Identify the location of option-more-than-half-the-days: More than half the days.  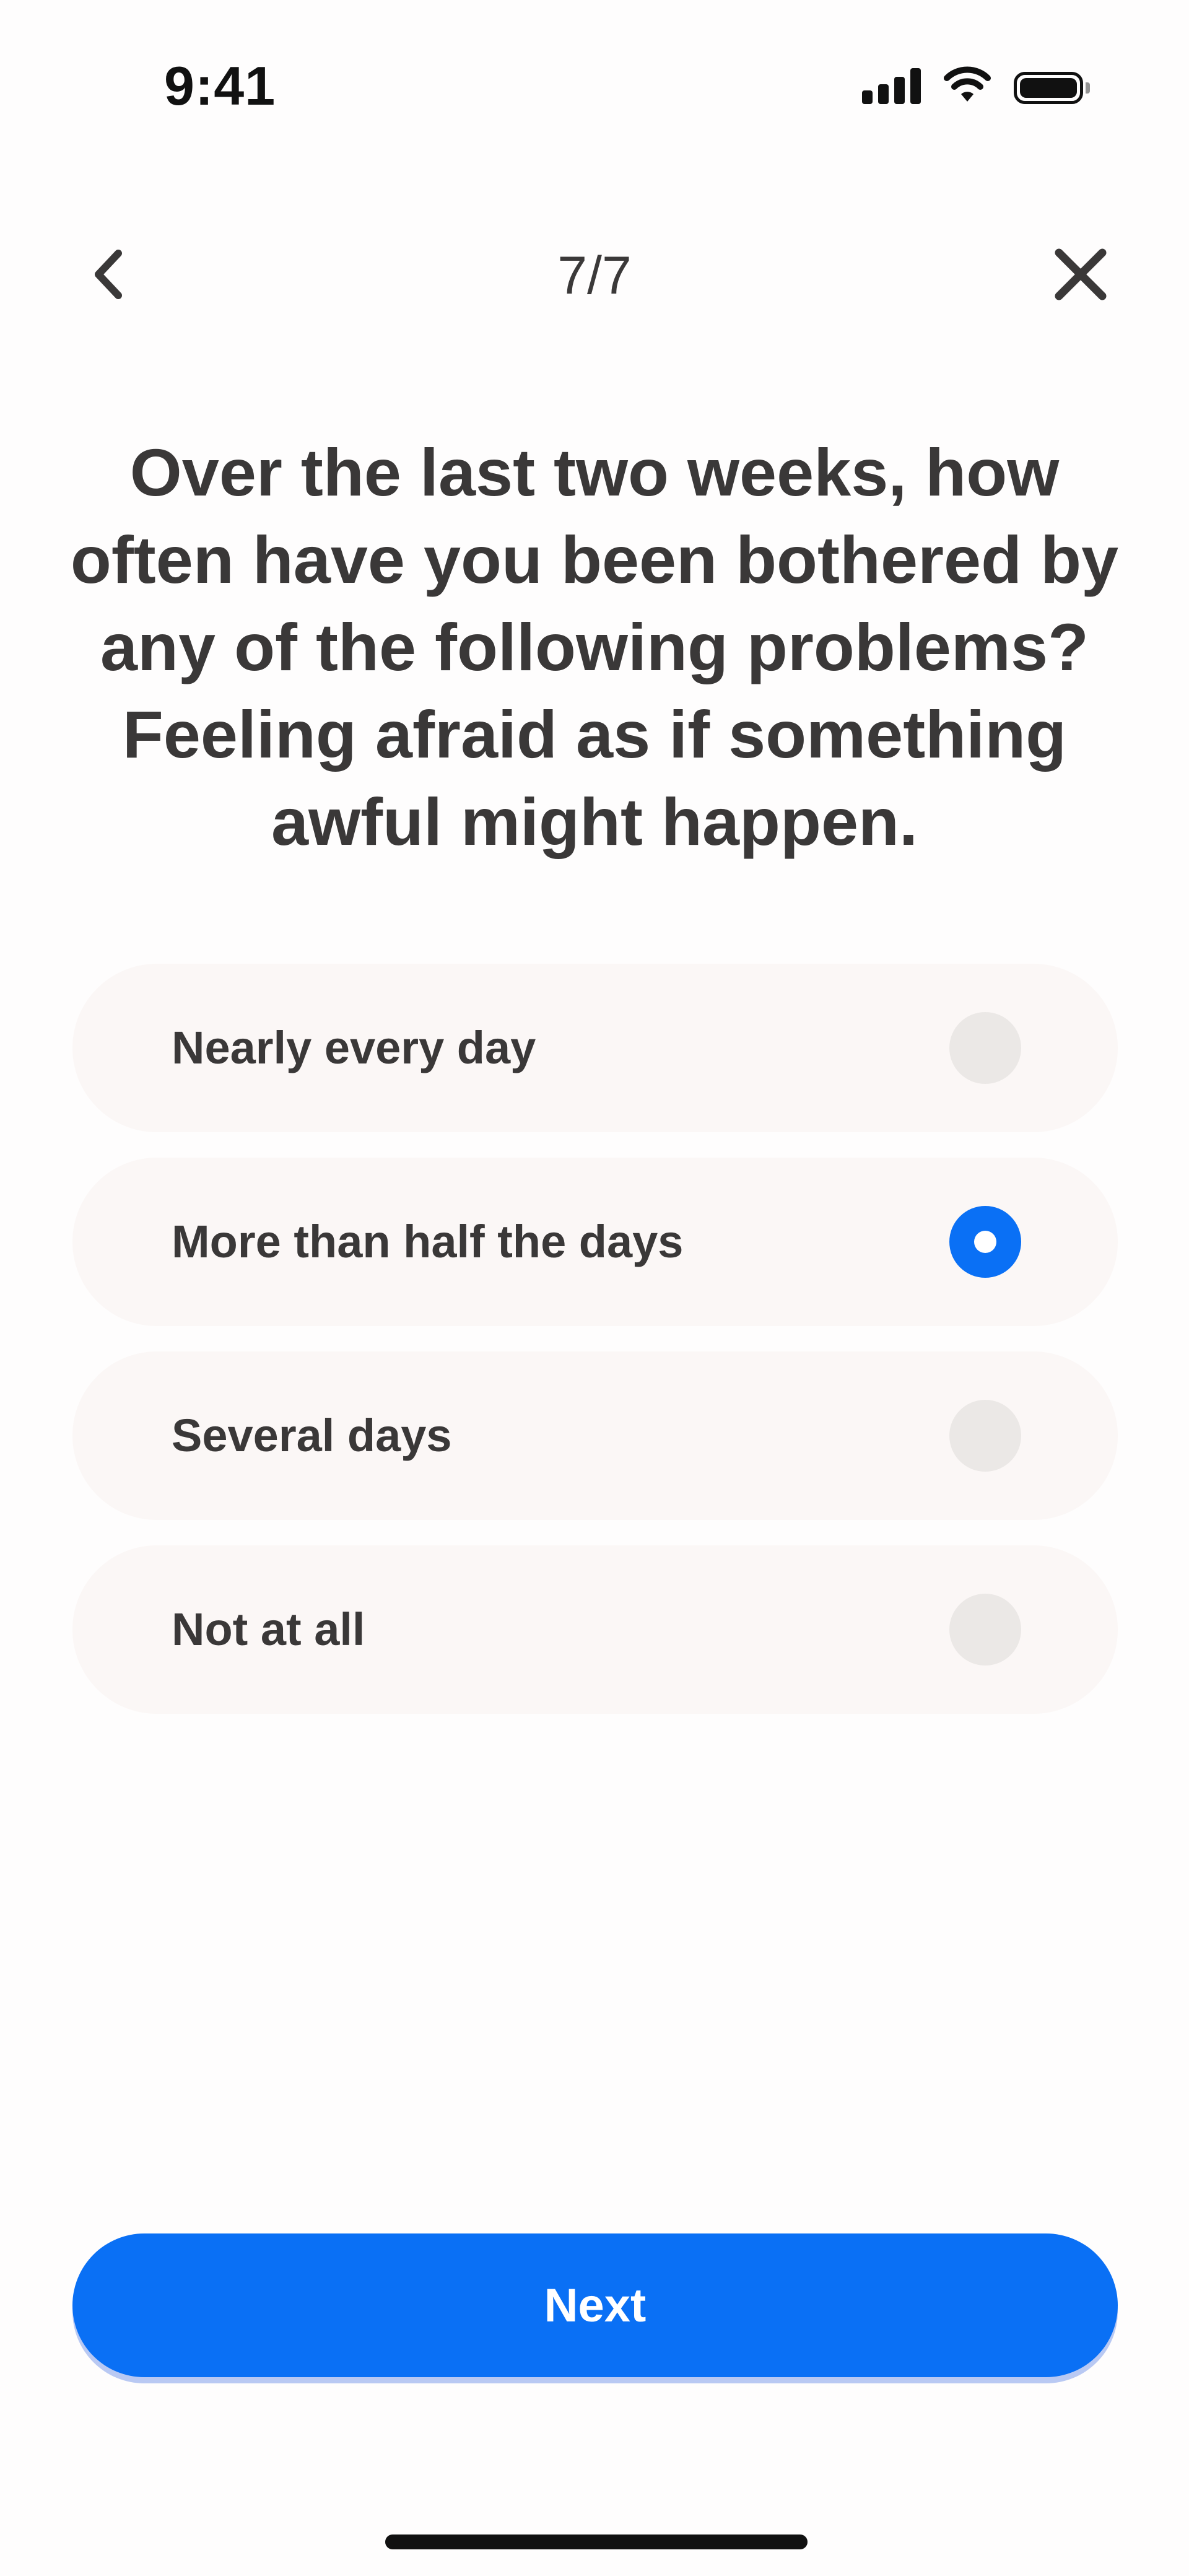
(595, 1242).